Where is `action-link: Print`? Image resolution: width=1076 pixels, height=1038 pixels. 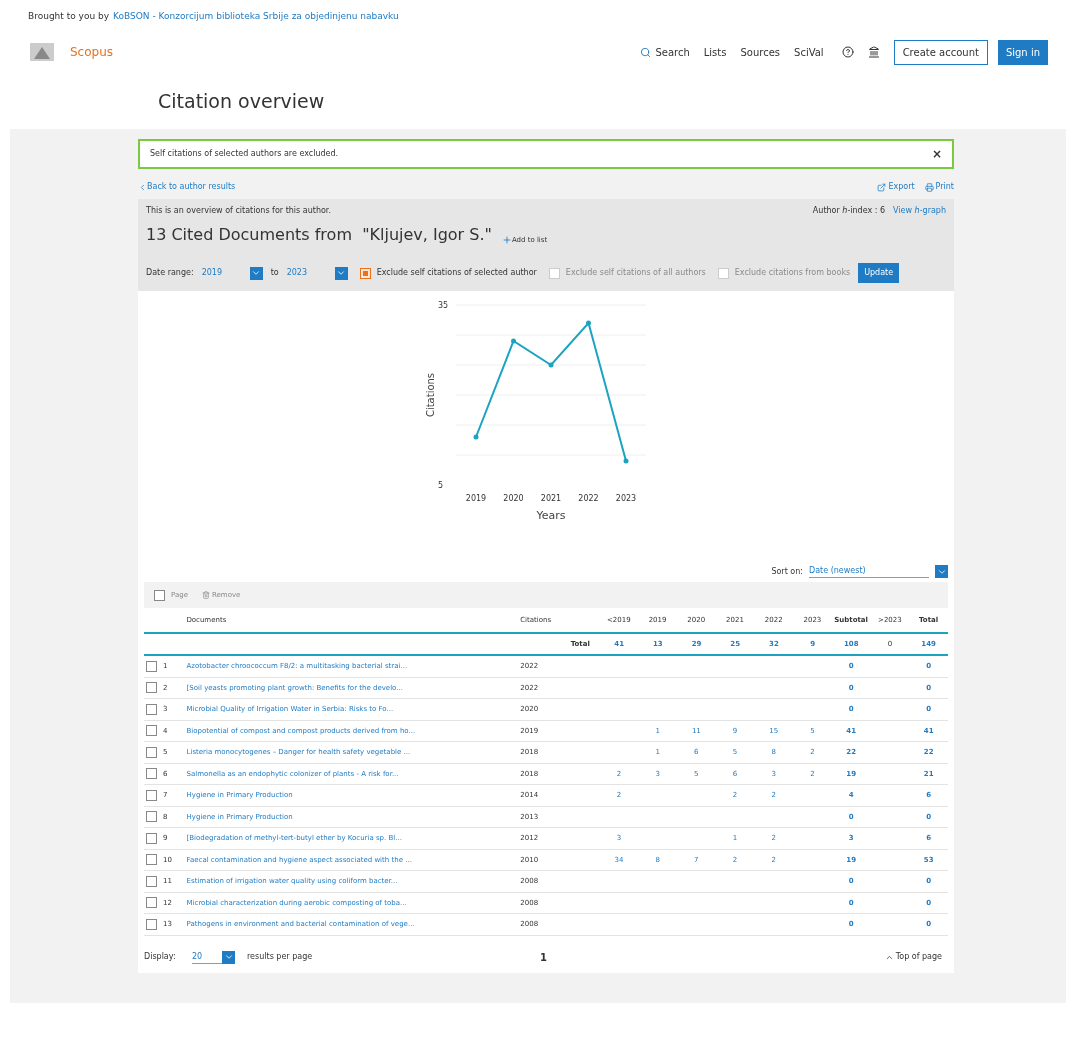
action-link: Print is located at coordinates (939, 187).